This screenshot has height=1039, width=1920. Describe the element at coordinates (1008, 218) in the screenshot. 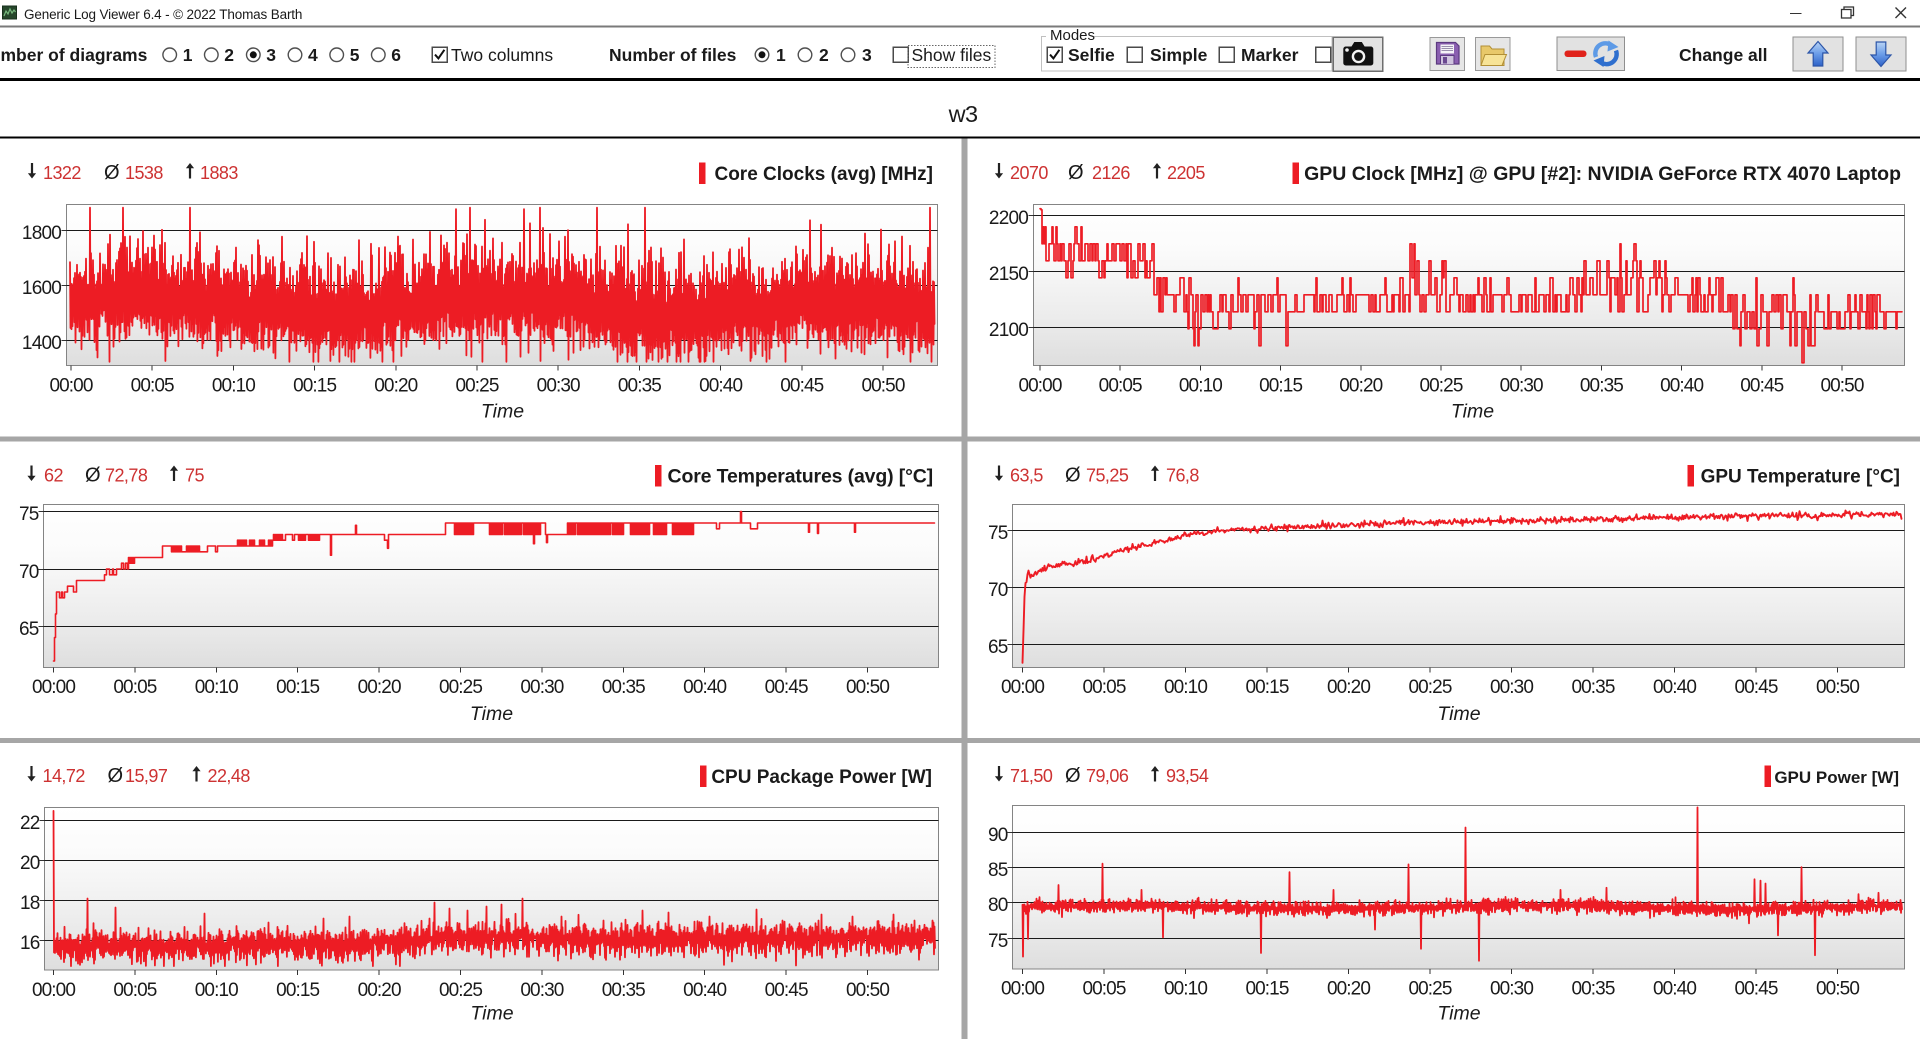

I see `svg-text: 2200` at that location.